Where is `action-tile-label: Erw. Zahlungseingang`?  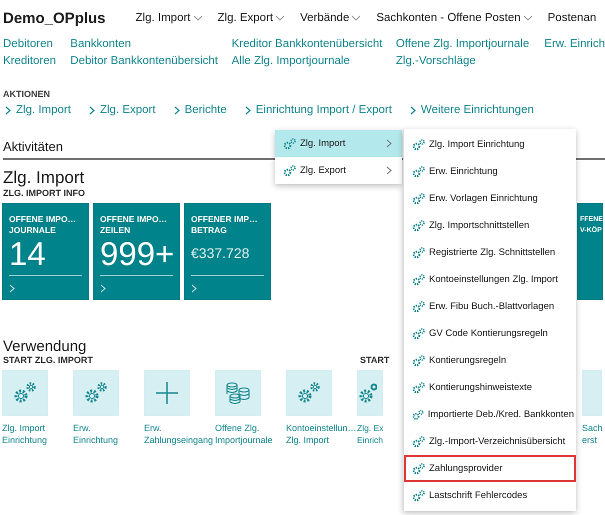
action-tile-label: Erw. Zahlungseingang is located at coordinates (179, 434).